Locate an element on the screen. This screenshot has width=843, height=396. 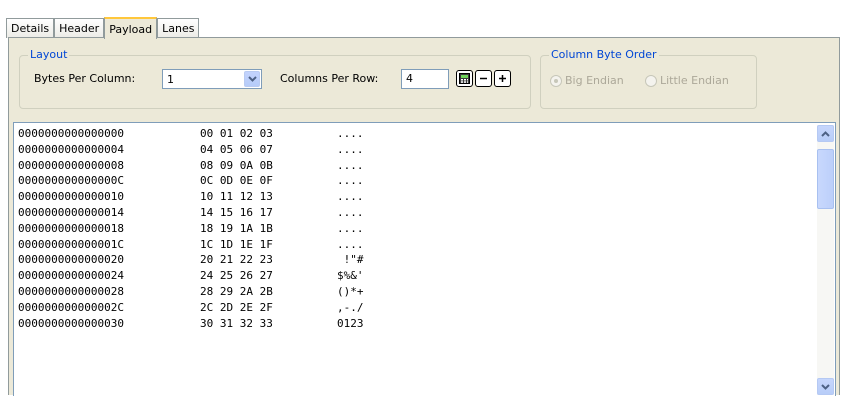
layout-group-title: Layout is located at coordinates (49, 54).